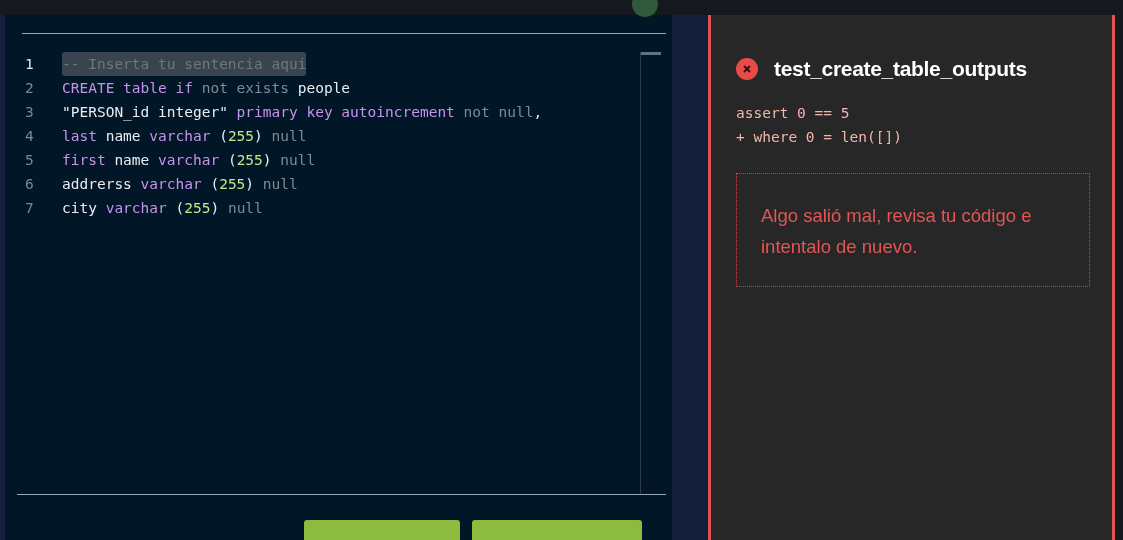 This screenshot has height=540, width=1123. I want to click on line-number: 5, so click(30, 160).